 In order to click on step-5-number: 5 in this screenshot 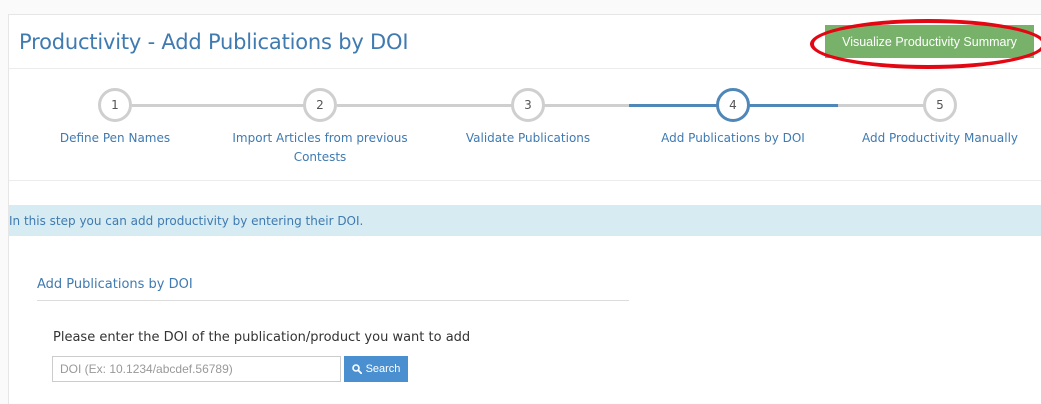, I will do `click(940, 105)`.